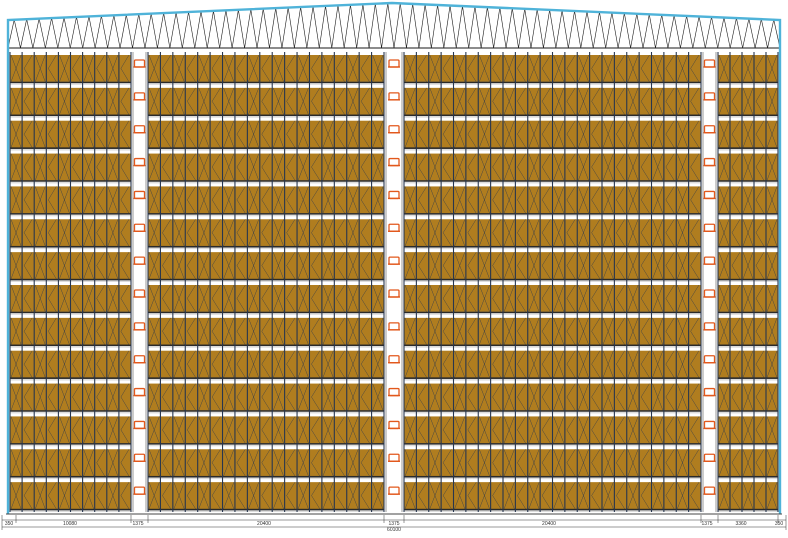 Image resolution: width=788 pixels, height=538 pixels. Describe the element at coordinates (394, 282) in the screenshot. I see `aisle-clearance` at that location.